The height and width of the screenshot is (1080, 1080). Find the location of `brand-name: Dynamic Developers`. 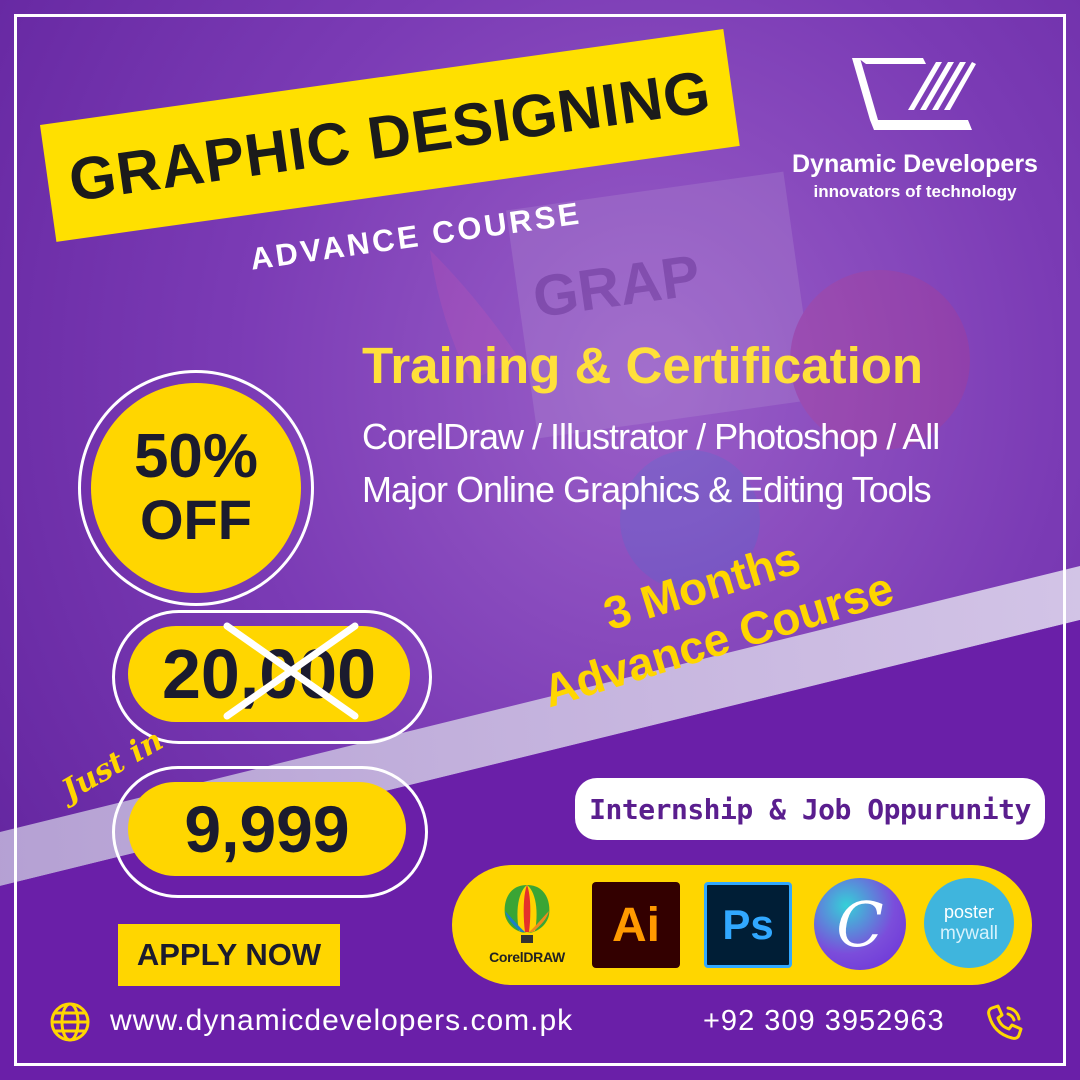

brand-name: Dynamic Developers is located at coordinates (915, 164).